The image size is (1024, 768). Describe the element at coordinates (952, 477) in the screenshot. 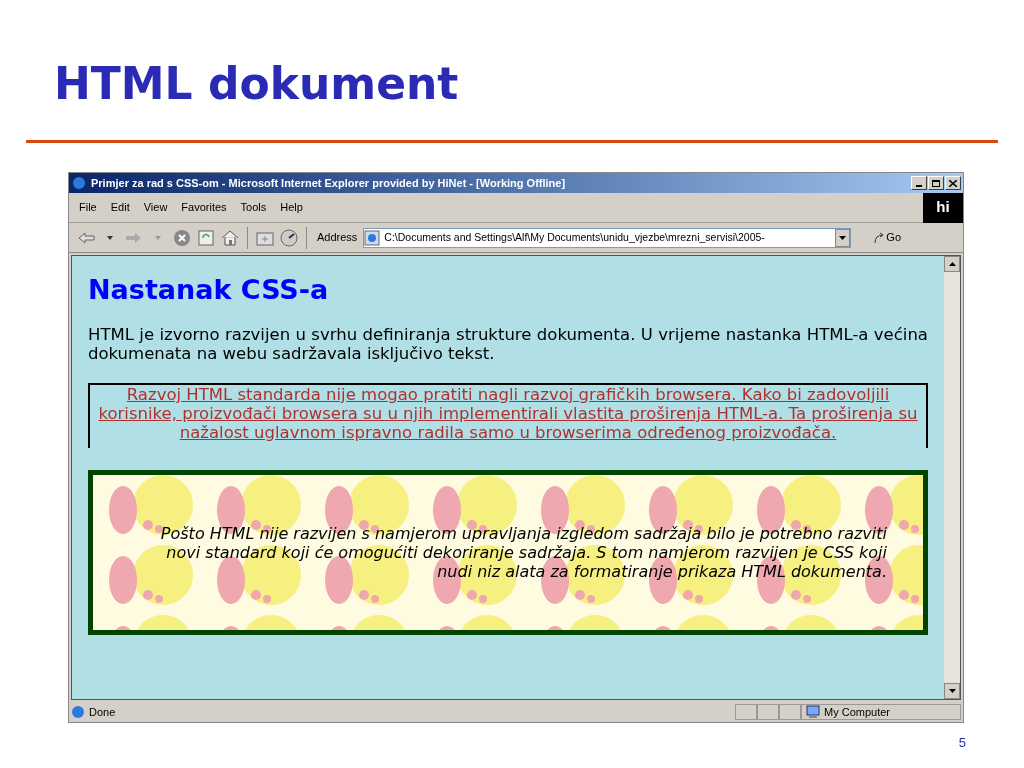

I see `scrollbar` at that location.